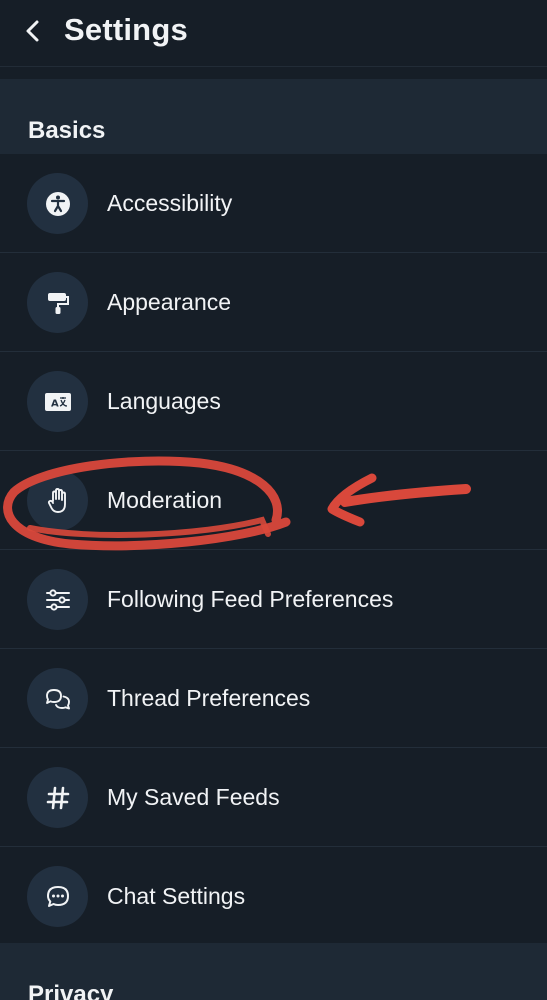 This screenshot has height=1000, width=547. What do you see at coordinates (126, 29) in the screenshot?
I see `page-title: Settings` at bounding box center [126, 29].